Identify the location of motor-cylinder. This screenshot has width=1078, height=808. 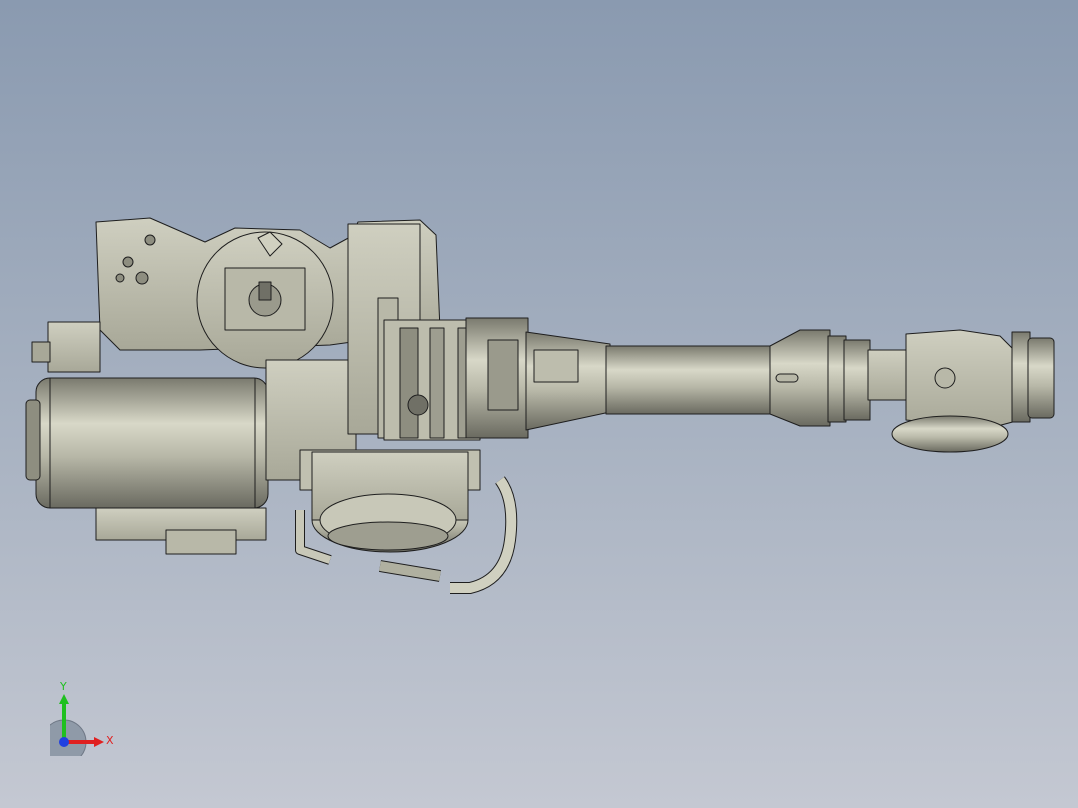
(152, 443).